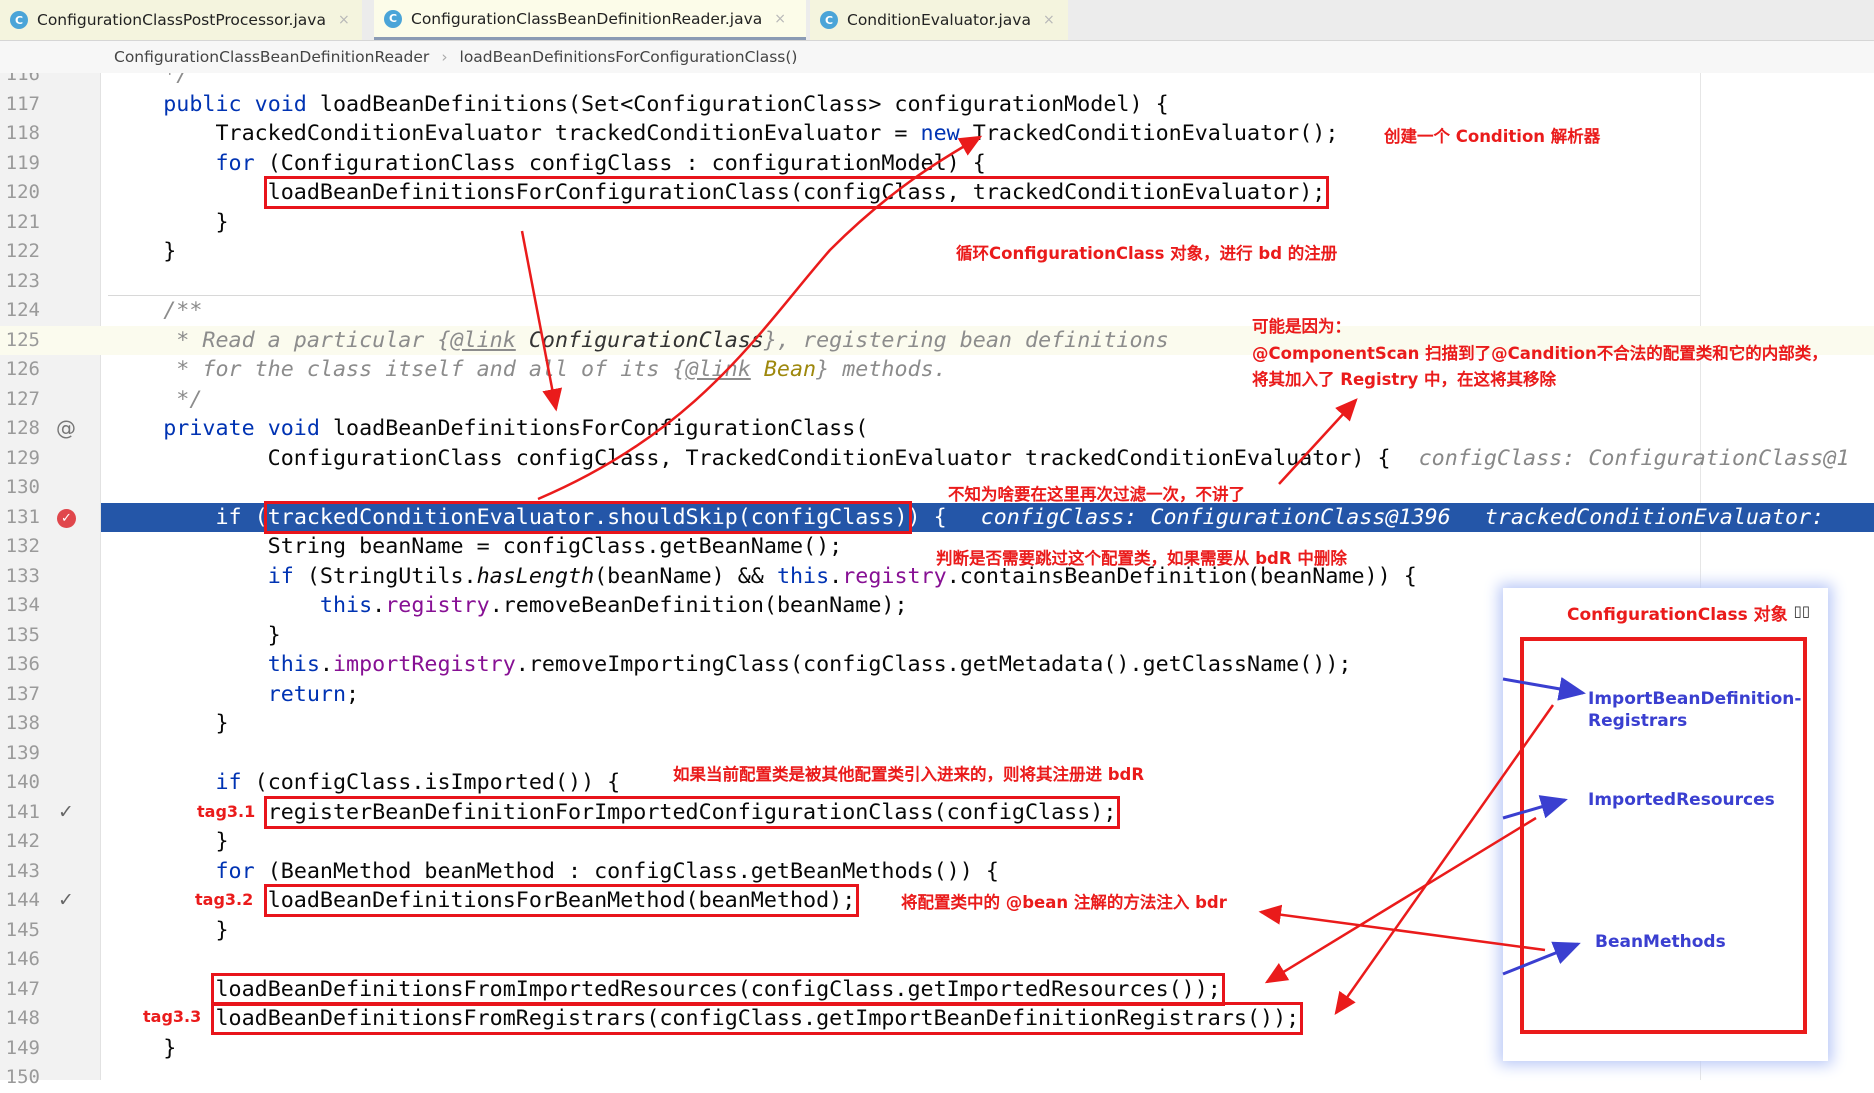 The width and height of the screenshot is (1874, 1093). I want to click on line-number: 135, so click(20, 636).